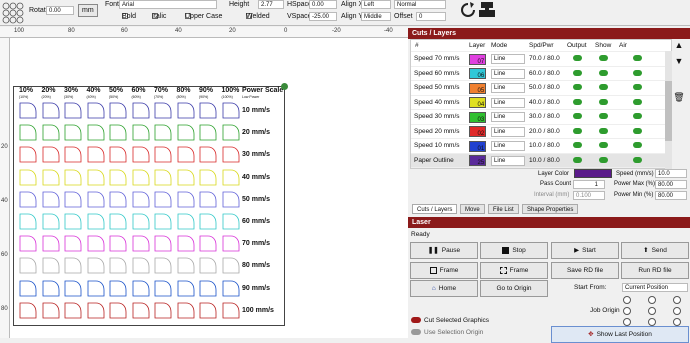  I want to click on origin-radio-bl, so click(627, 322).